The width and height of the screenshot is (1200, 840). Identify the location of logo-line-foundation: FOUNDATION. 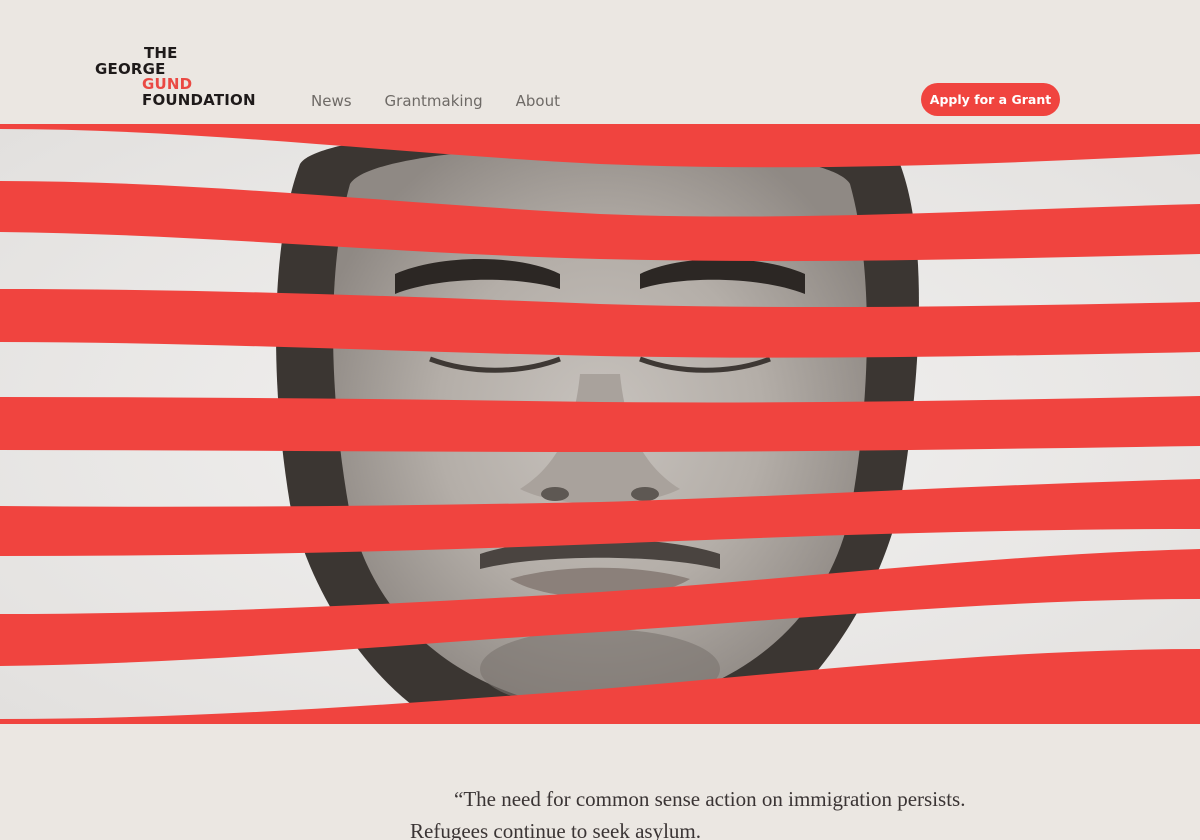
(199, 99).